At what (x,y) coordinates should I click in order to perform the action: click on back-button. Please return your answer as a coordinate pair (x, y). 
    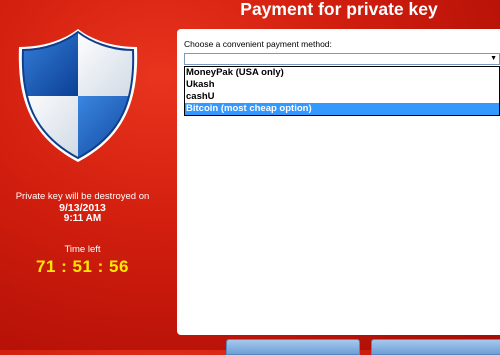
    Looking at the image, I should click on (293, 347).